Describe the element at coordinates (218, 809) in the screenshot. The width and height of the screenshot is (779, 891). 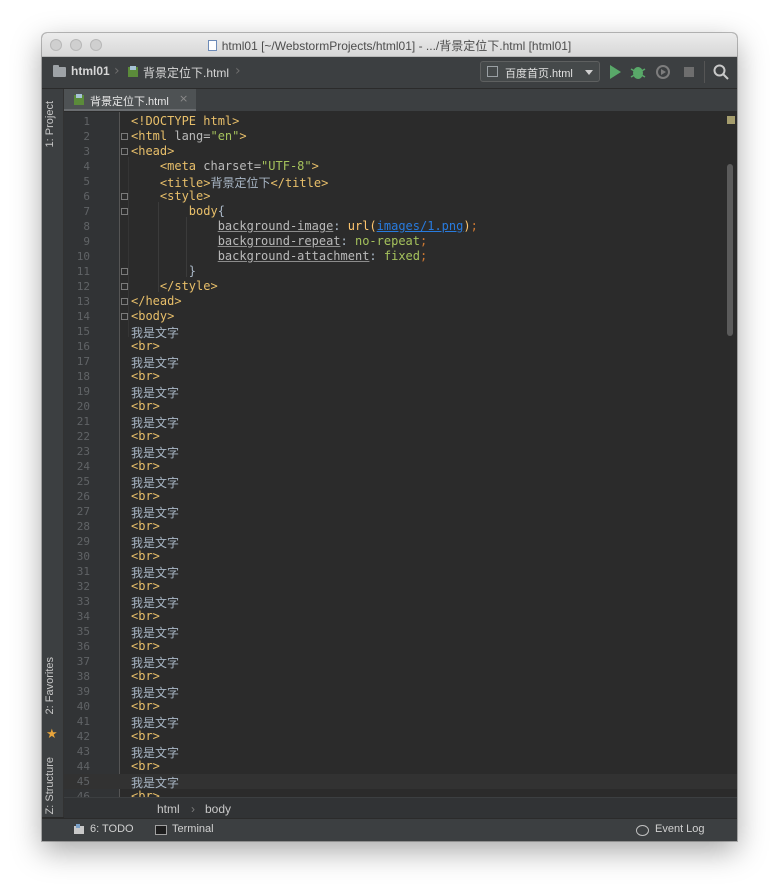
I see `breadcrumb-body: body` at that location.